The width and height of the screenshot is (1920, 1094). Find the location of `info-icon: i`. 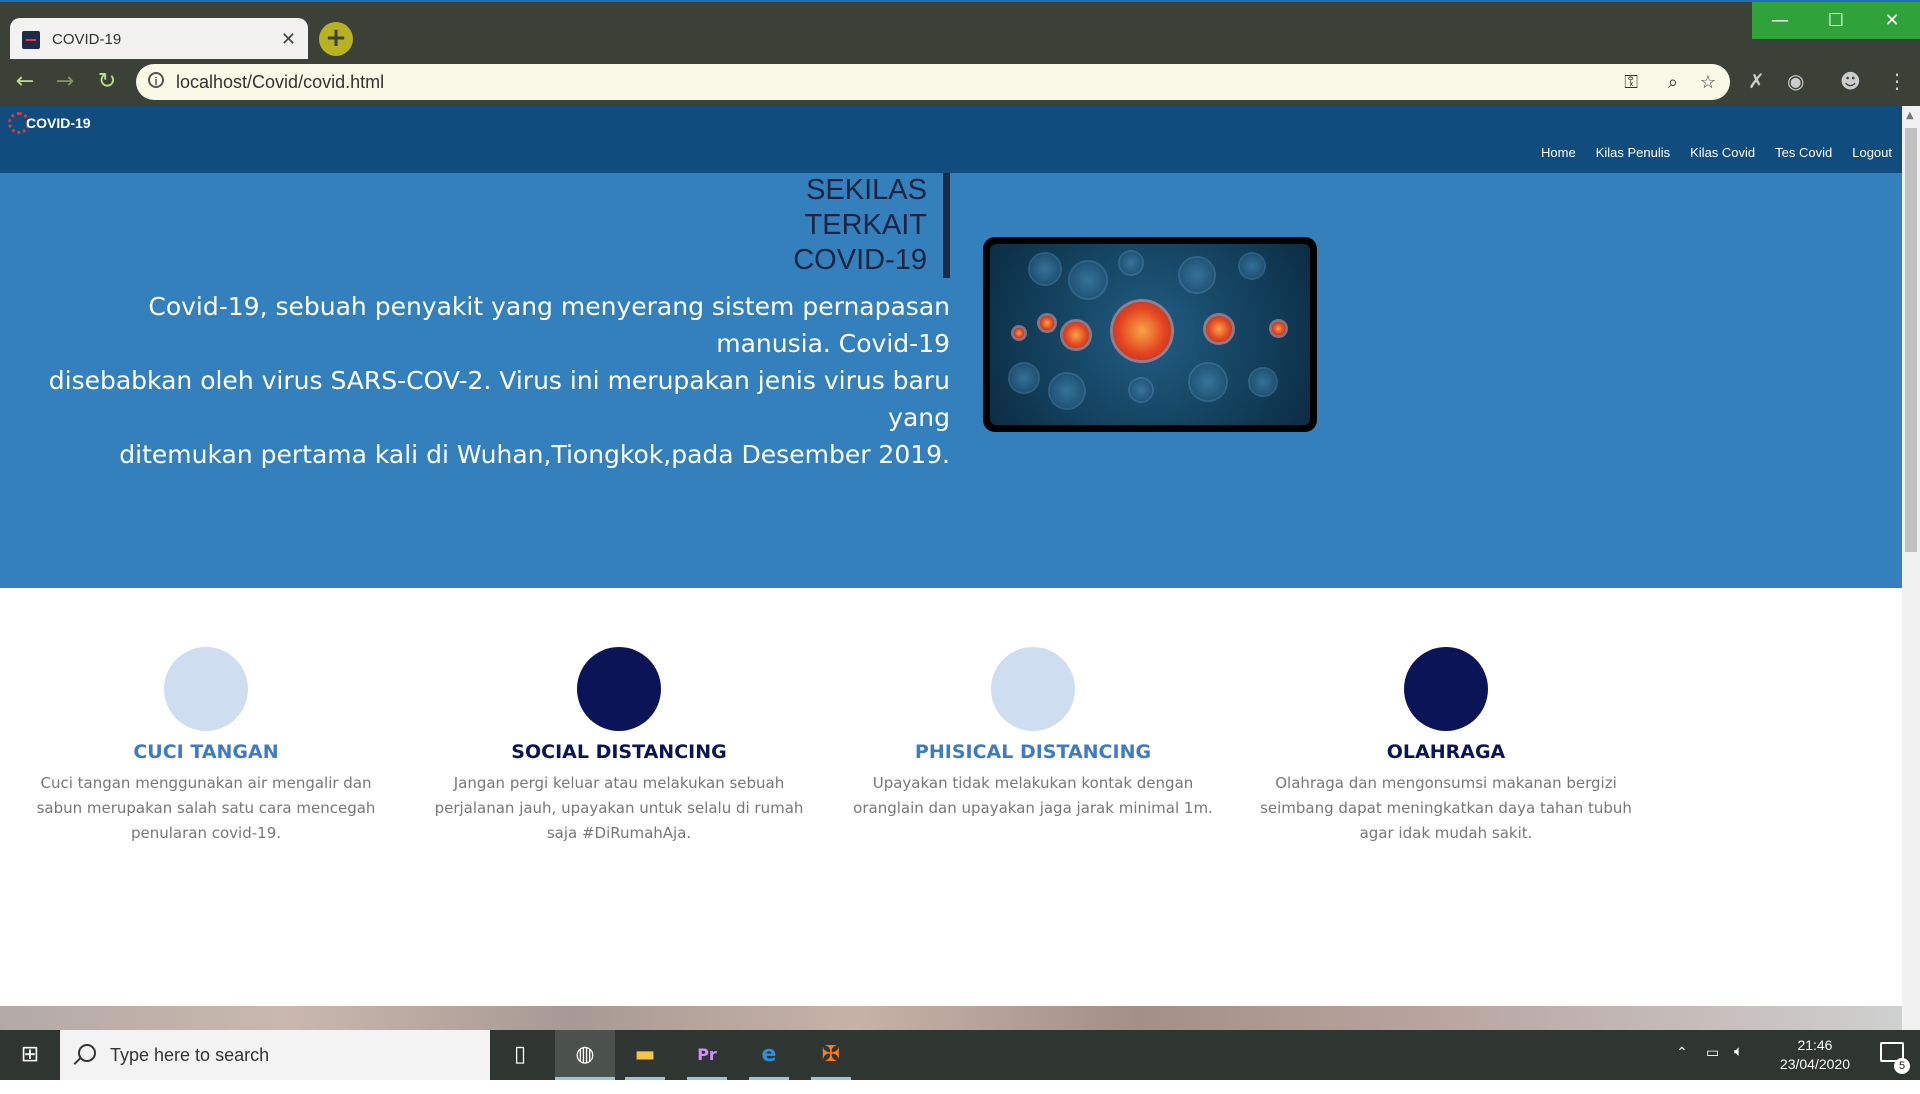

info-icon: i is located at coordinates (156, 80).